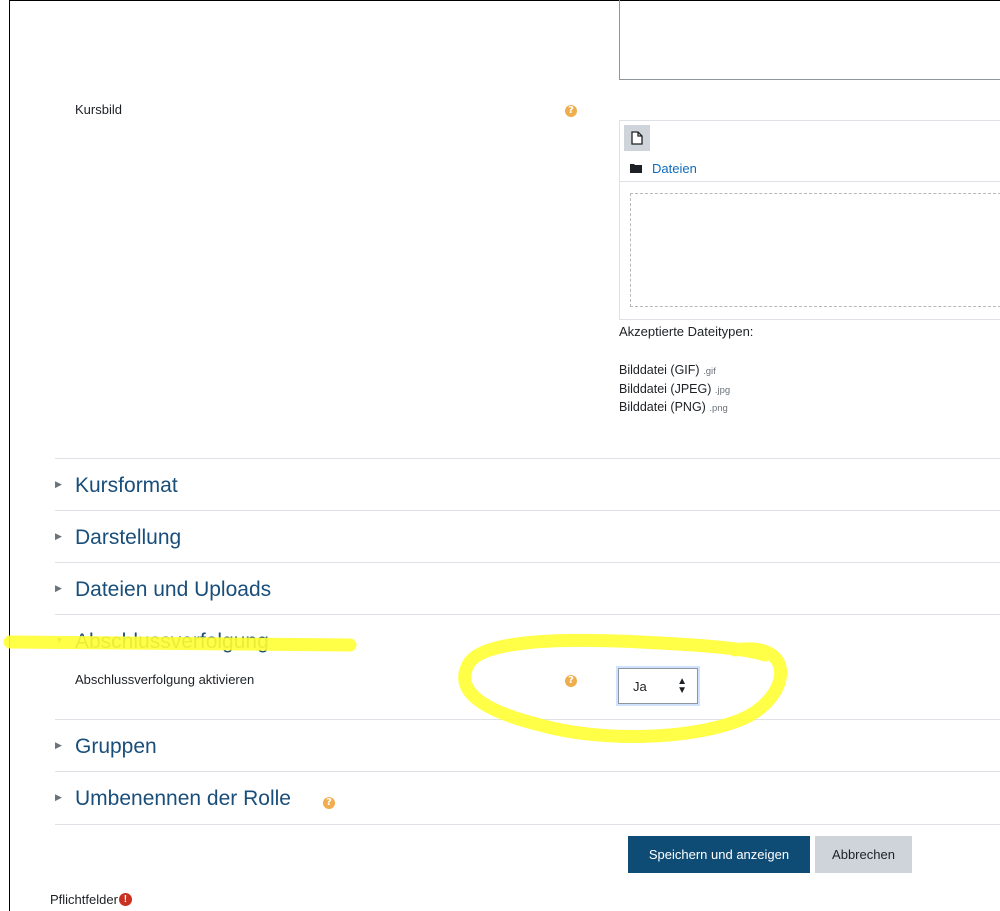  What do you see at coordinates (173, 590) in the screenshot?
I see `section-title: Dateien und Uploads` at bounding box center [173, 590].